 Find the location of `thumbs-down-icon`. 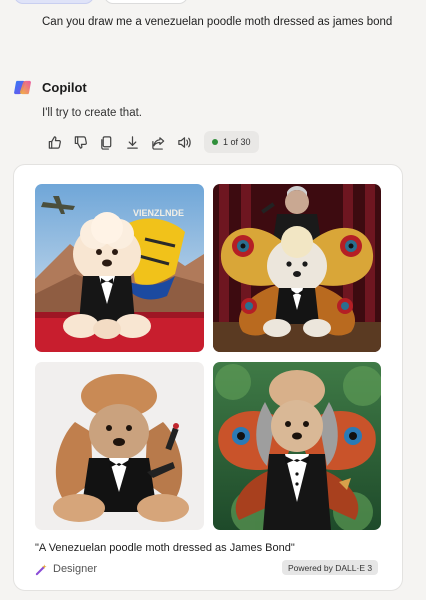

thumbs-down-icon is located at coordinates (80, 142).